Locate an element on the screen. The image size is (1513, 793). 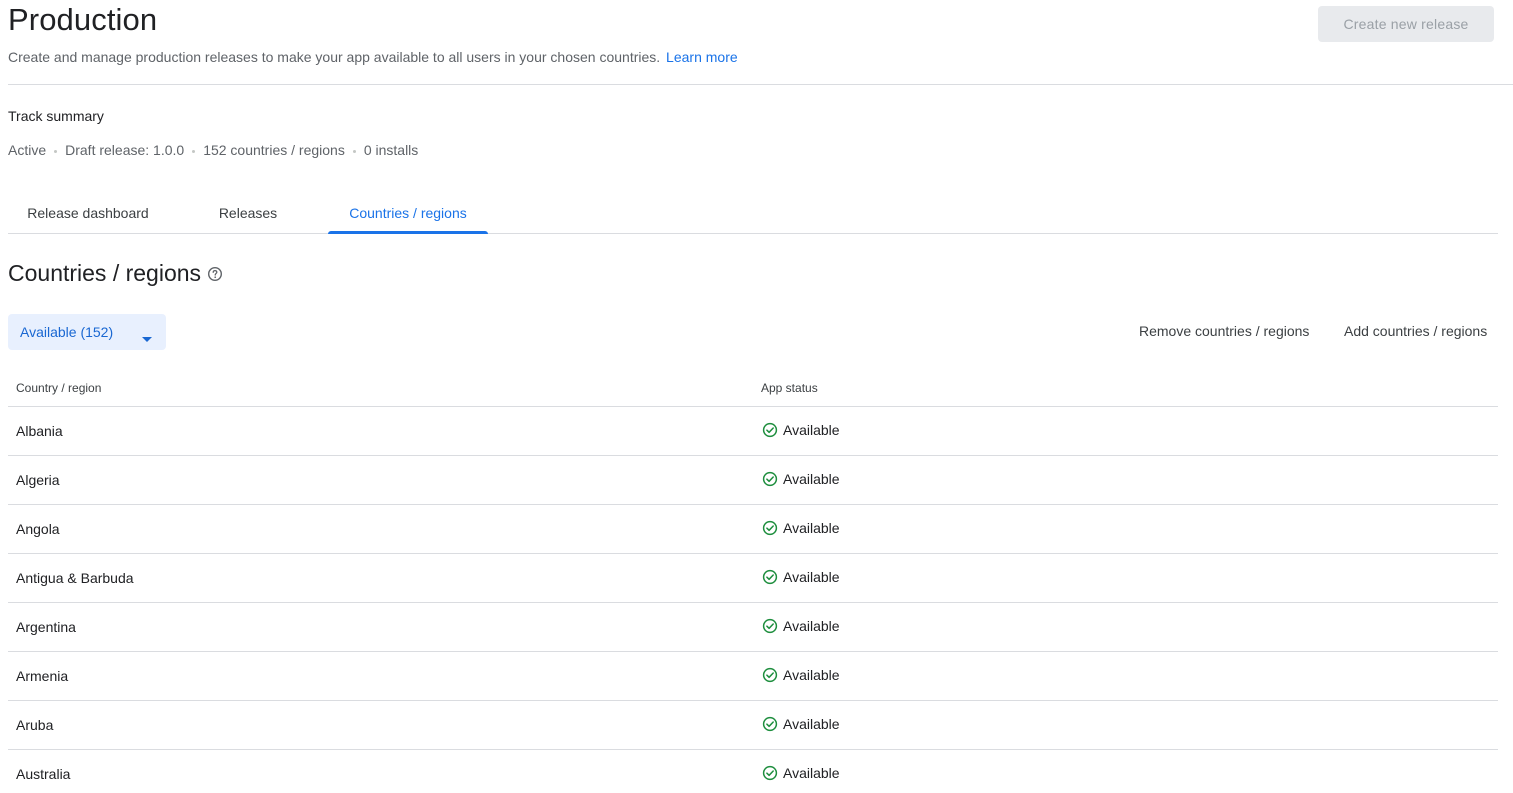
country-name: Antigua & Barbuda is located at coordinates (75, 578).